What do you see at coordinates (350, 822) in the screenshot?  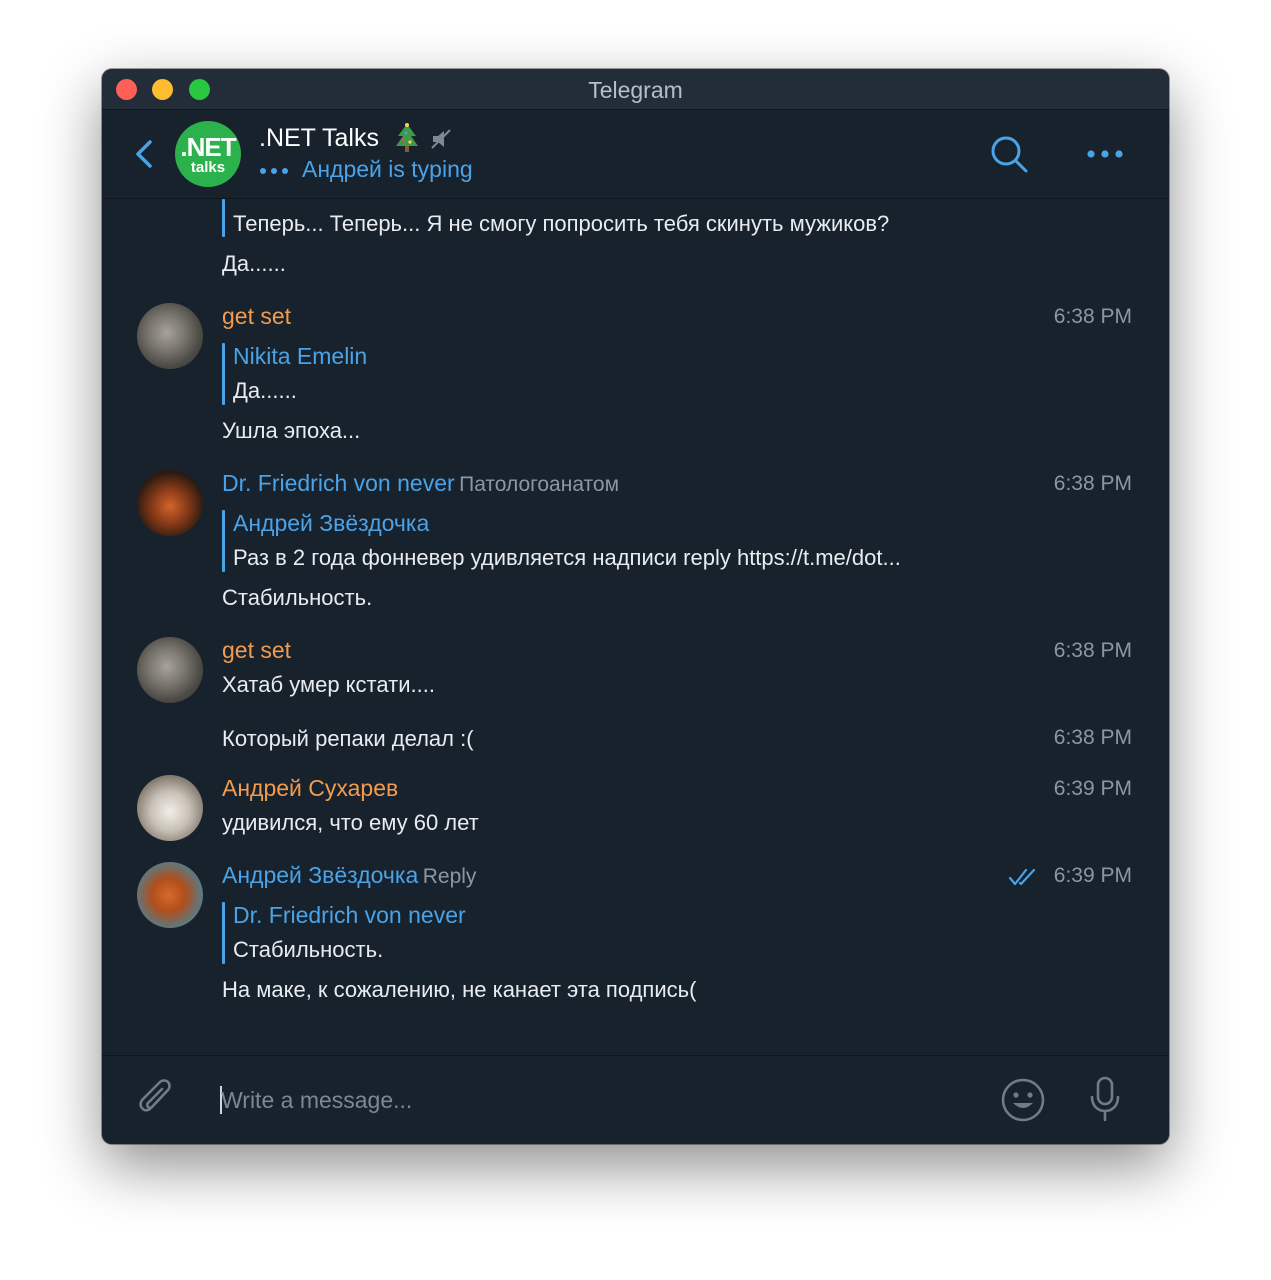 I see `message-text: удивился, что ему 60 лет` at bounding box center [350, 822].